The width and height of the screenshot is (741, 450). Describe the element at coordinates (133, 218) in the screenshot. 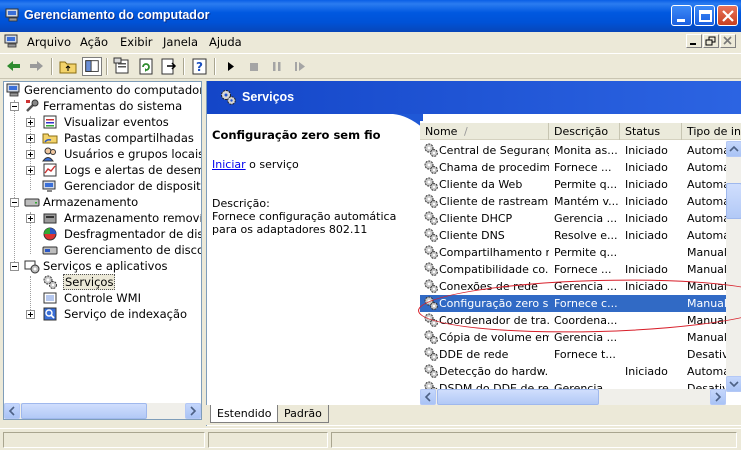

I see `tree-label: Armazenamento removível` at that location.